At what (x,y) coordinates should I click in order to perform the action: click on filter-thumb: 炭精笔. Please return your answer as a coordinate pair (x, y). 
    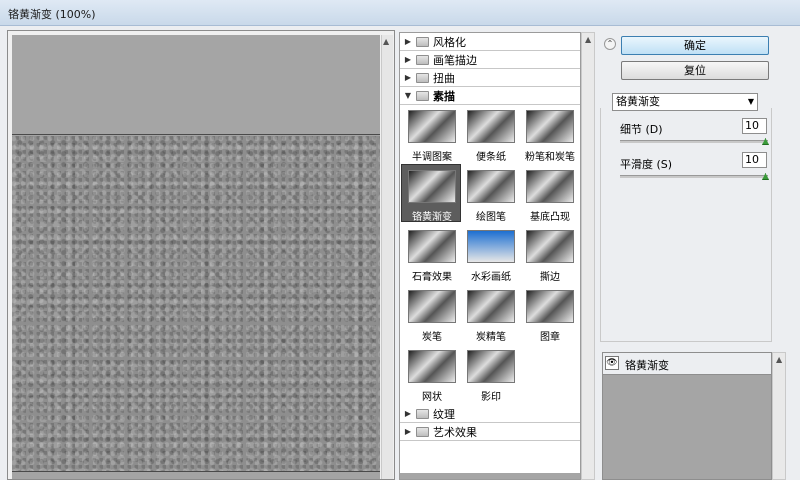
    Looking at the image, I should click on (491, 315).